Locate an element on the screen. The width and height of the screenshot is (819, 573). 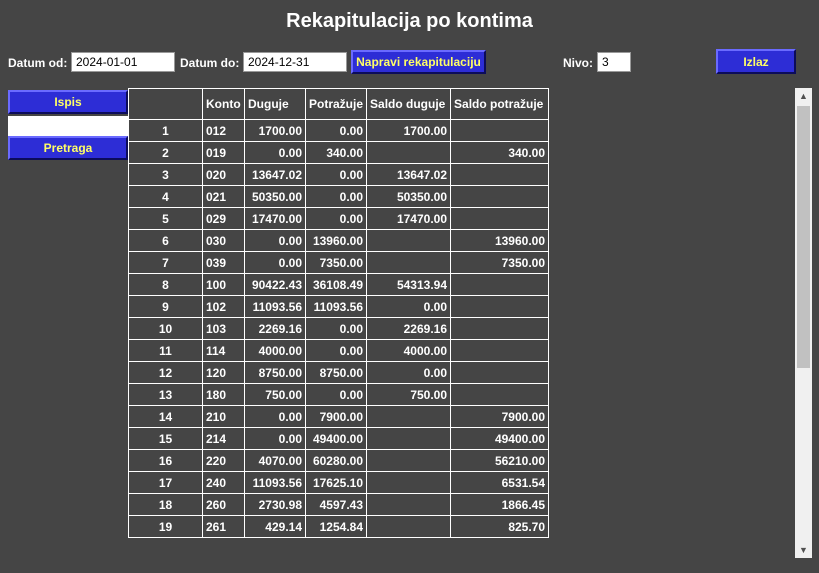
table-row: 6 030 0.00 13960.00 13960.00 is located at coordinates (339, 240).